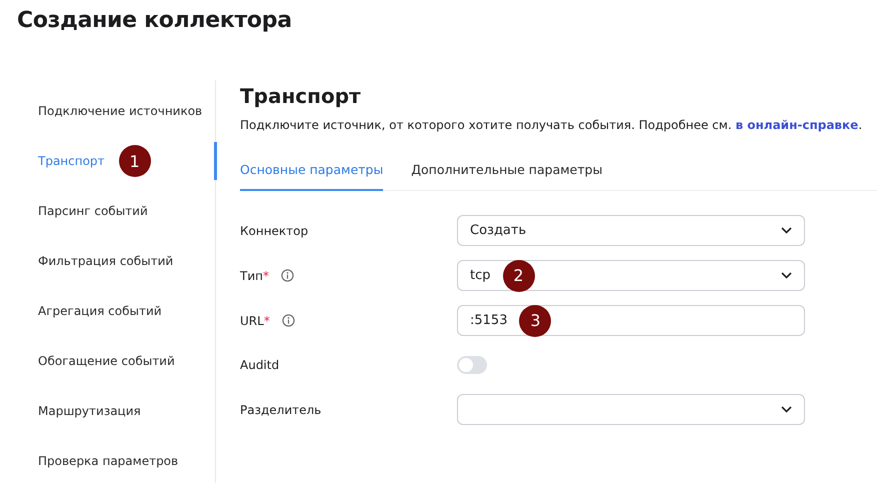  I want to click on callout-number: 1, so click(134, 161).